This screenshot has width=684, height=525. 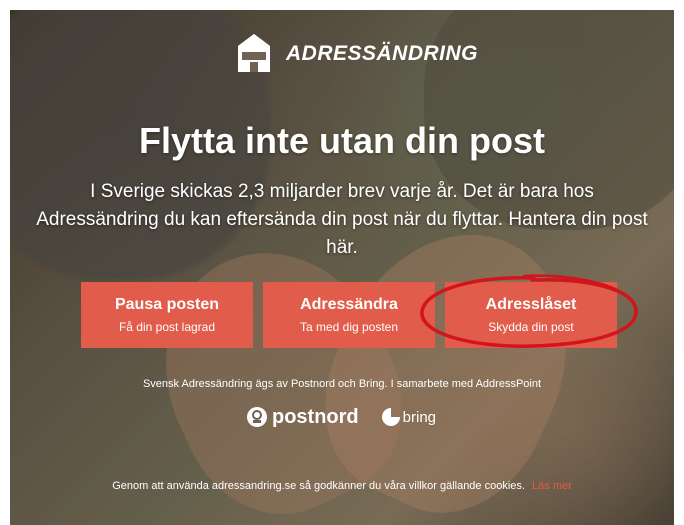 I want to click on button-title: Pausa posten, so click(x=167, y=304).